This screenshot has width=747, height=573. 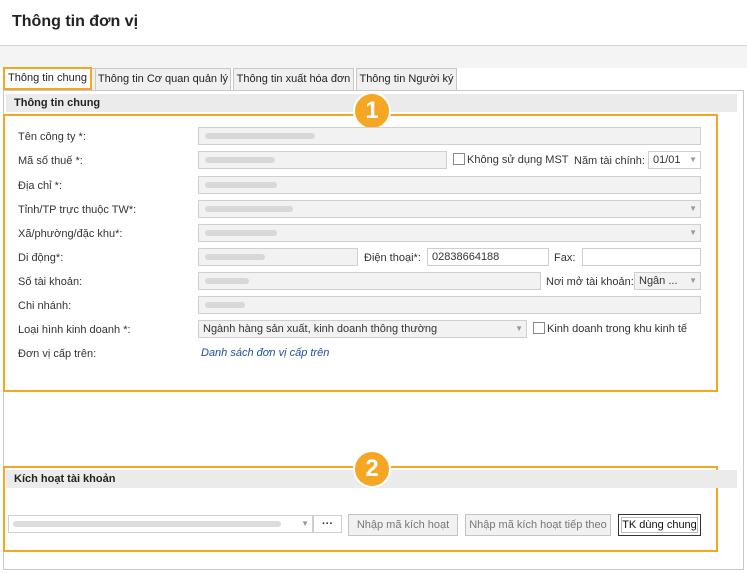 I want to click on company-name-label: Tên công ty *:, so click(x=52, y=137).